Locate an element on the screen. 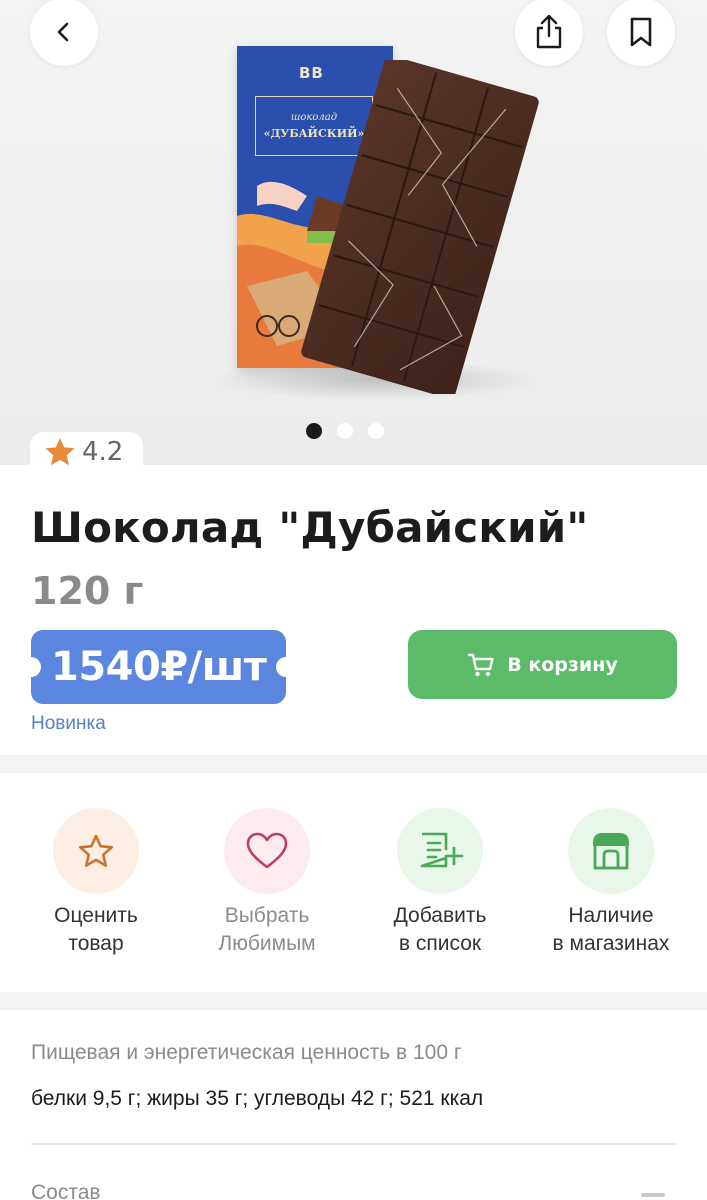 Image resolution: width=707 pixels, height=1200 pixels. store-availability-action: Наличие в магазинах is located at coordinates (611, 883).